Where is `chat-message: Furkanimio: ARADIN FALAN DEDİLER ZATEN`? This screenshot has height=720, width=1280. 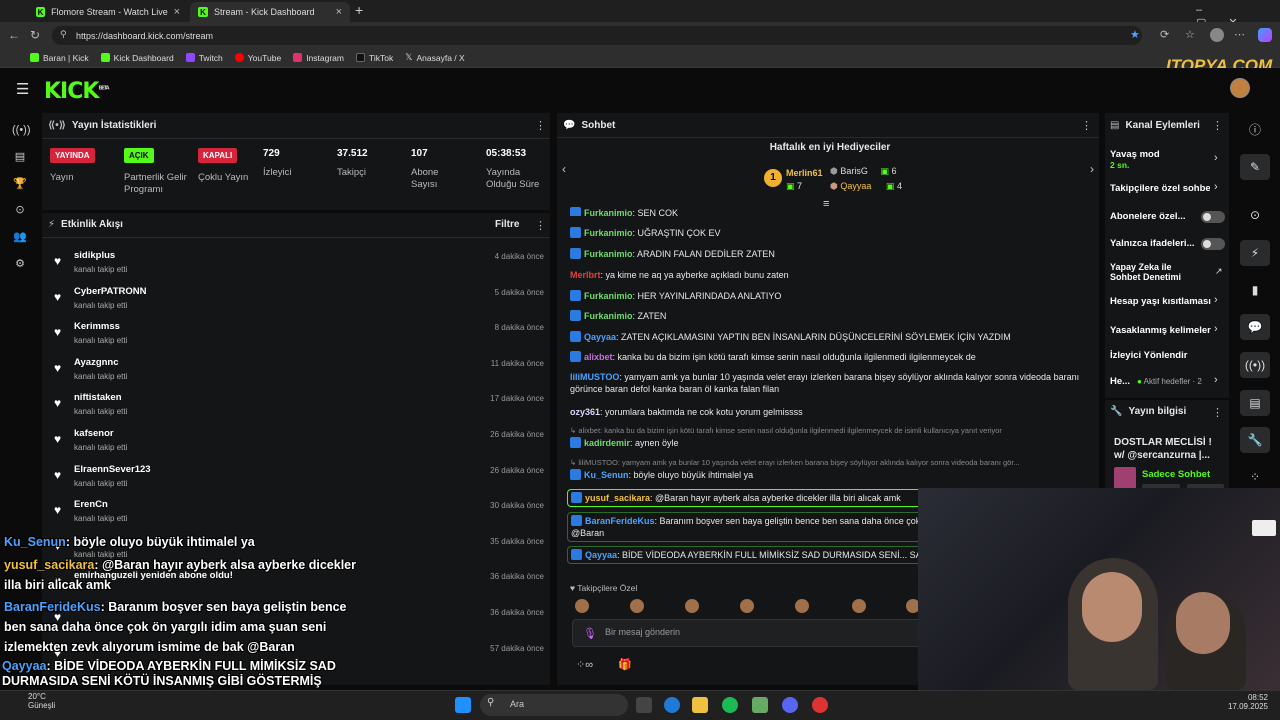
chat-message: Furkanimio: ARADIN FALAN DEDİLER ZATEN is located at coordinates (830, 254).